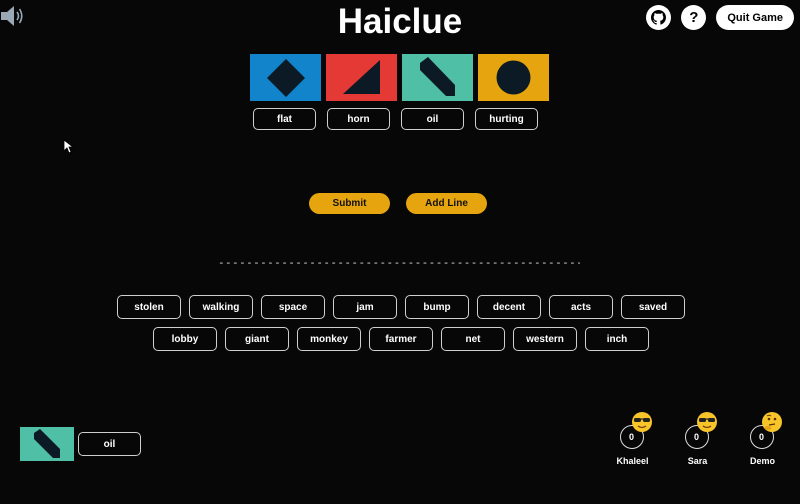  Describe the element at coordinates (632, 438) in the screenshot. I see `player-entry: 0 Khaleel` at that location.